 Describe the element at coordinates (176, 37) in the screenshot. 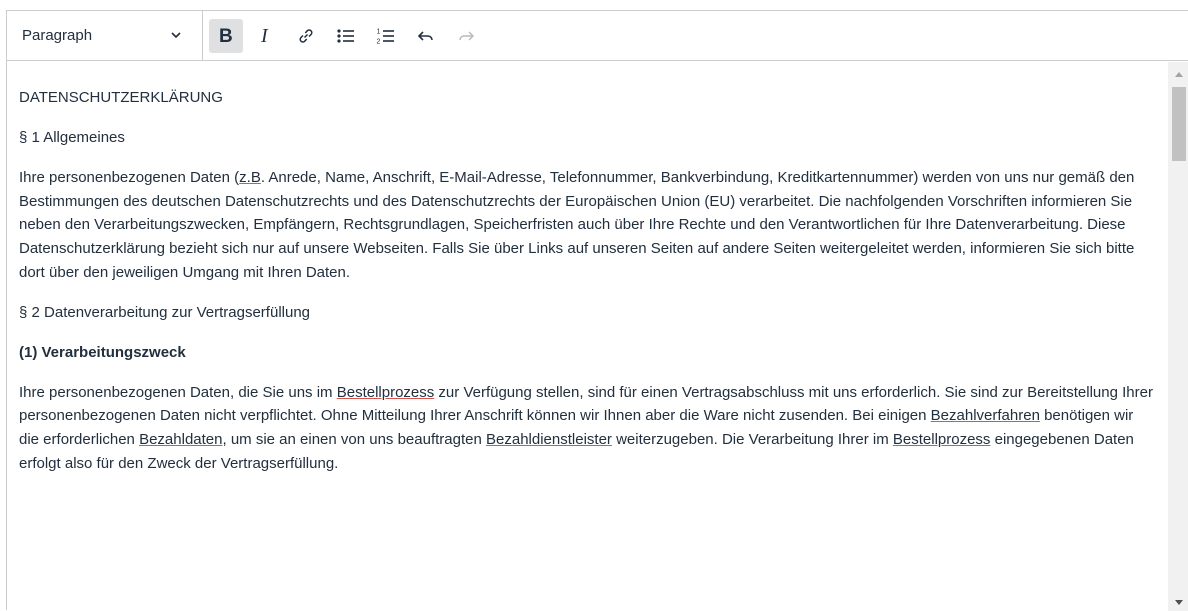

I see `chevron-down-icon` at that location.